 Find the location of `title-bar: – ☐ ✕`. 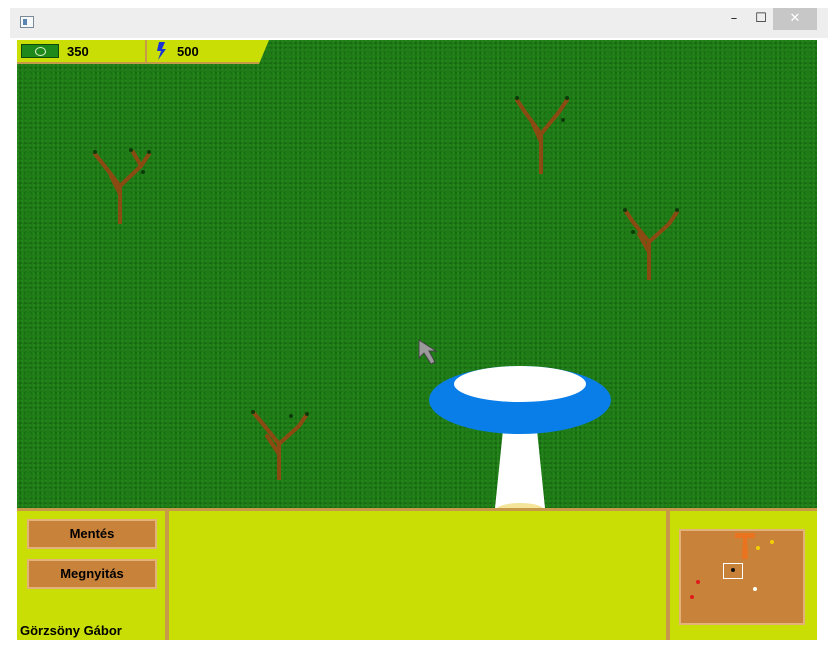

title-bar: – ☐ ✕ is located at coordinates (419, 23).